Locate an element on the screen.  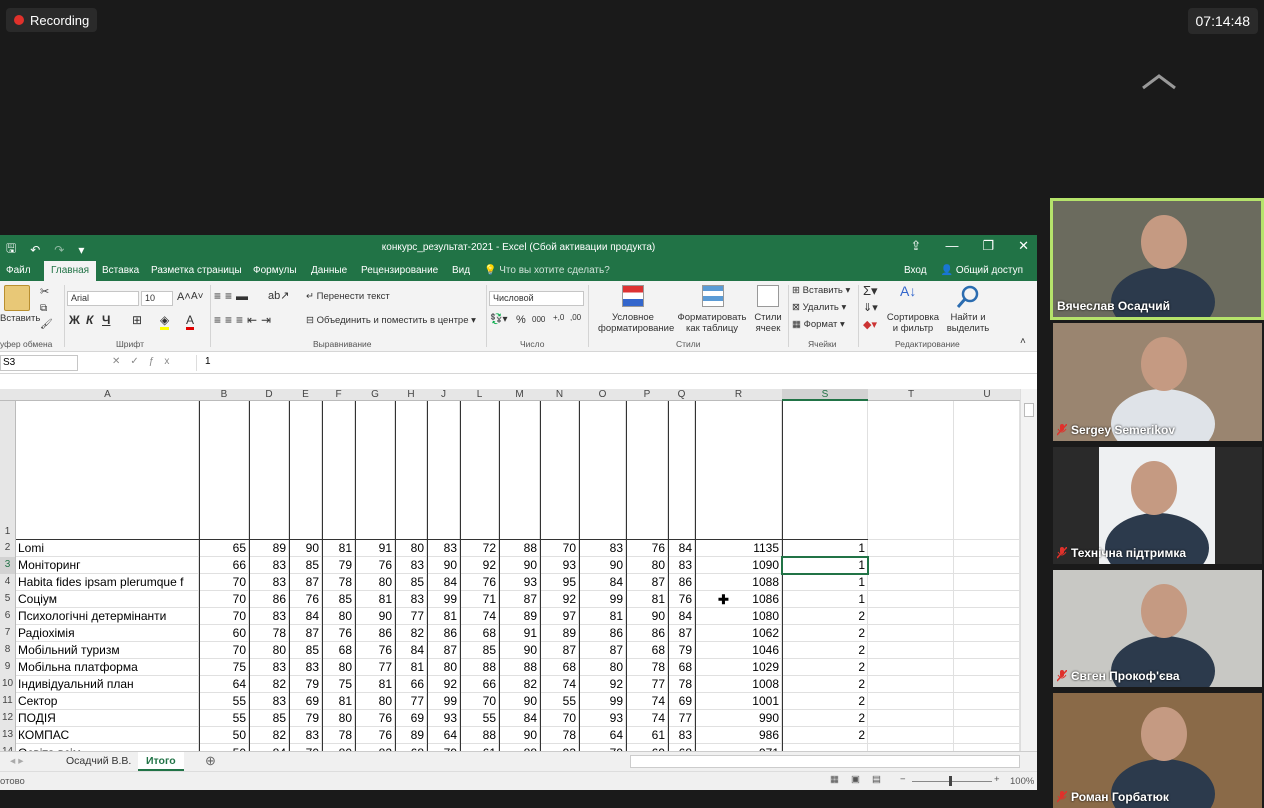
participant-tile: Роман Горбатюк is located at coordinates (1157, 750).